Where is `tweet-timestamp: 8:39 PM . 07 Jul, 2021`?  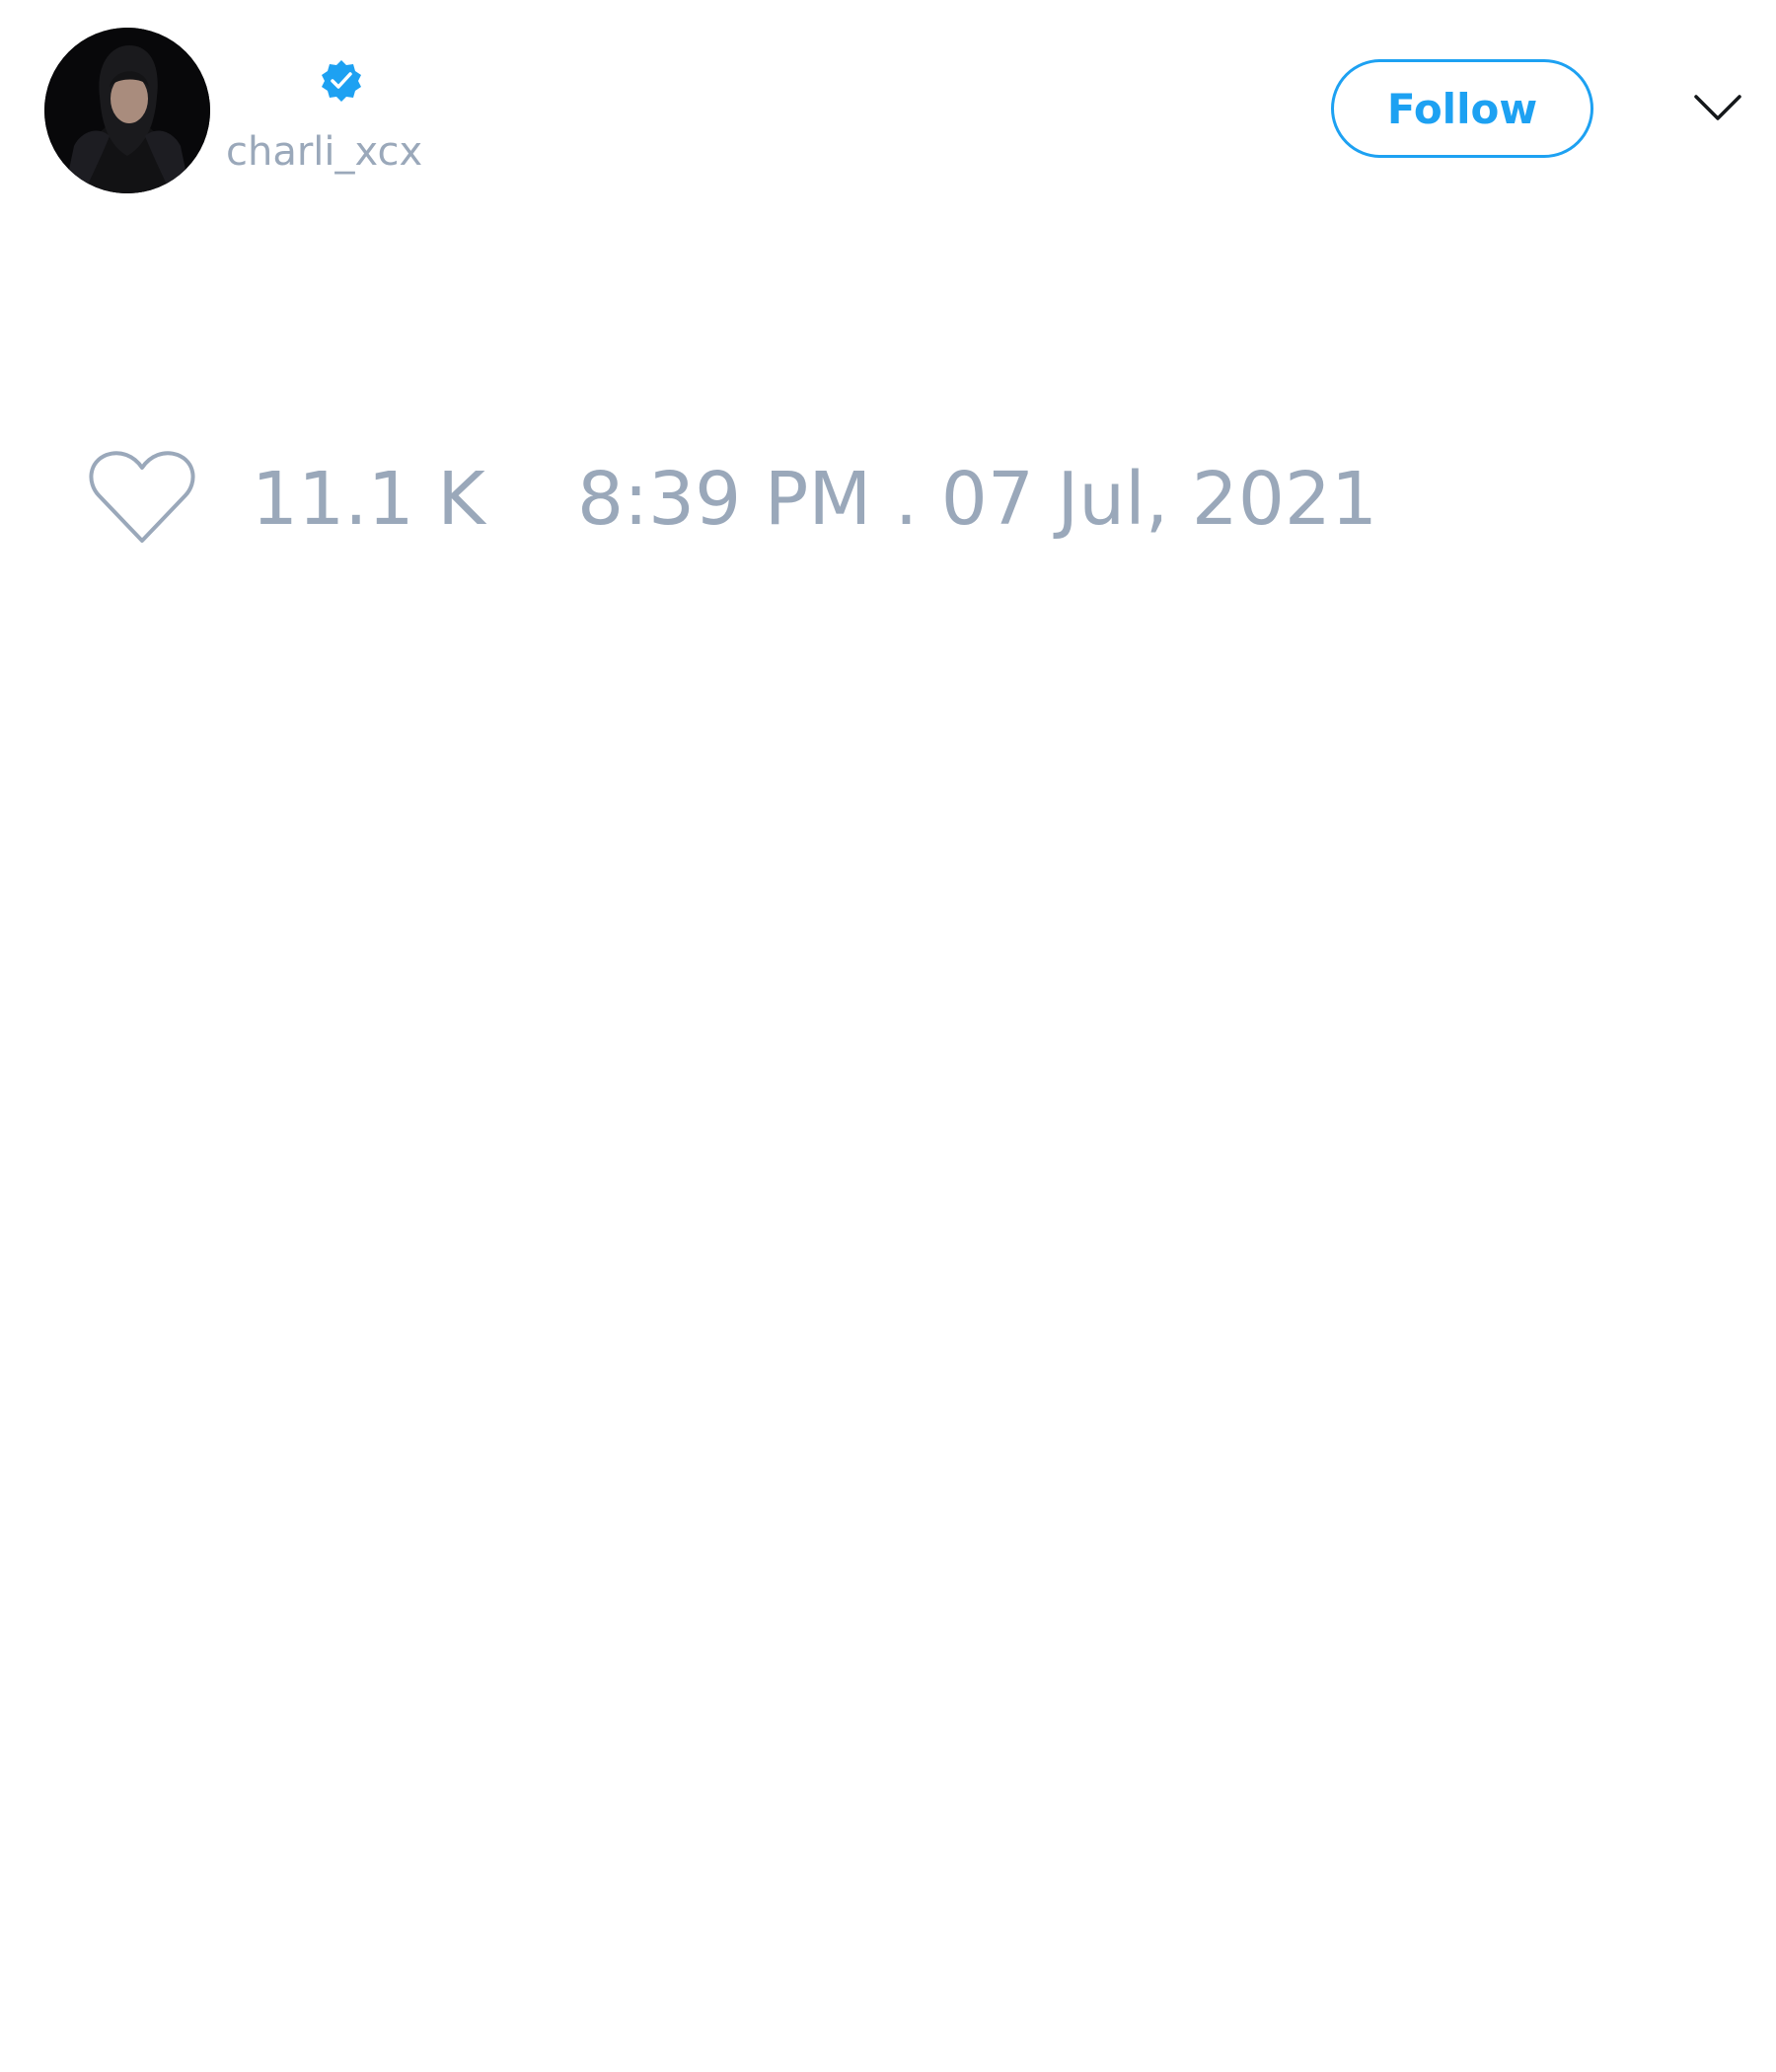 tweet-timestamp: 8:39 PM . 07 Jul, 2021 is located at coordinates (977, 500).